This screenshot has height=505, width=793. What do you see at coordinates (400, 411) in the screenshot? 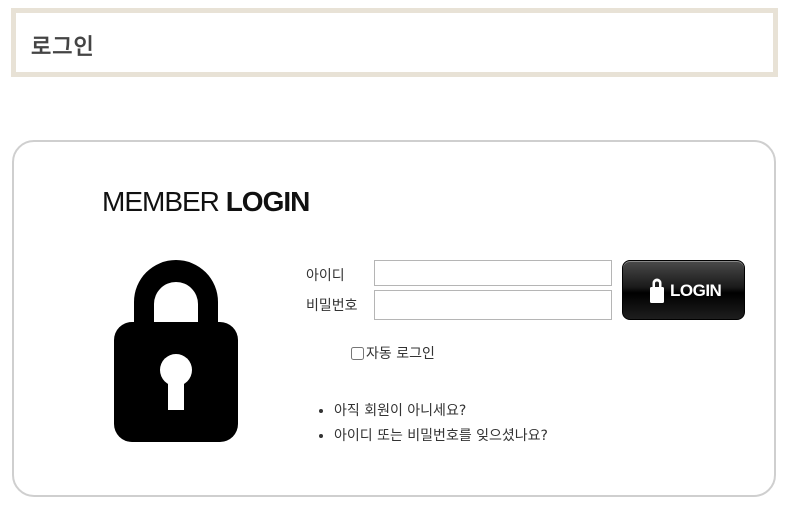
I see `signup-link: 아직 회원이 아니세요?` at bounding box center [400, 411].